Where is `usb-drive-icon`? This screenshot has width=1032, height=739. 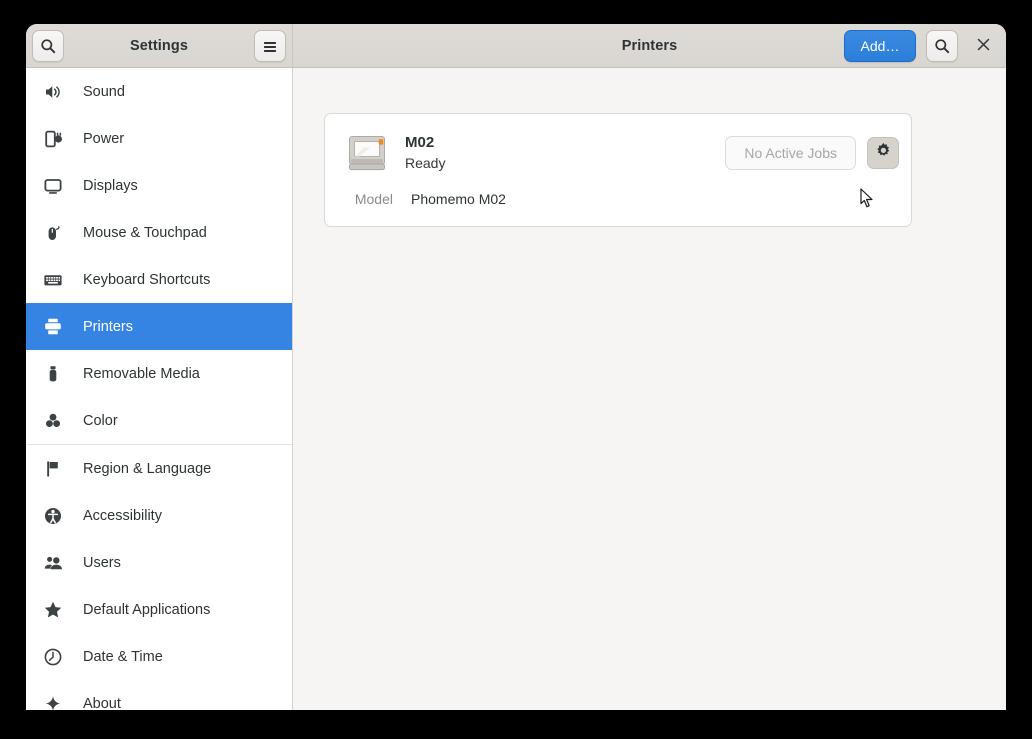 usb-drive-icon is located at coordinates (53, 374).